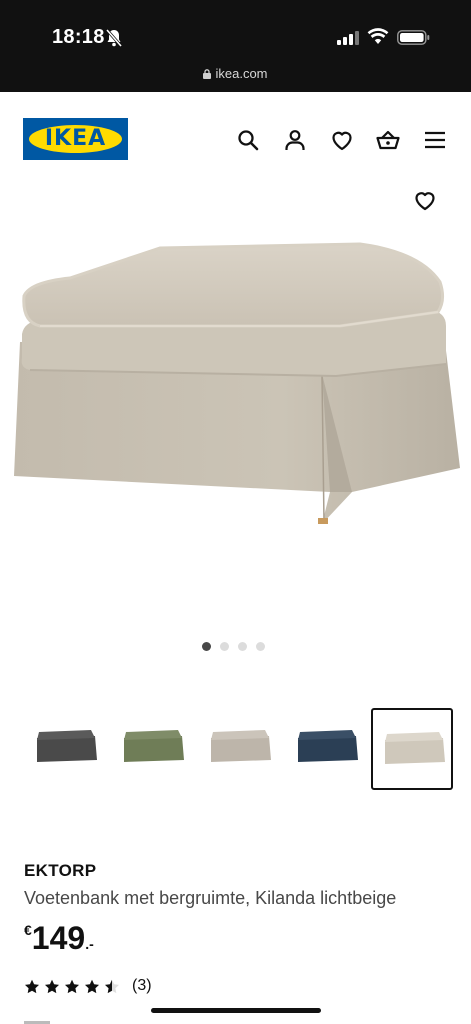 The width and height of the screenshot is (471, 1024). I want to click on home-indicator, so click(236, 1010).